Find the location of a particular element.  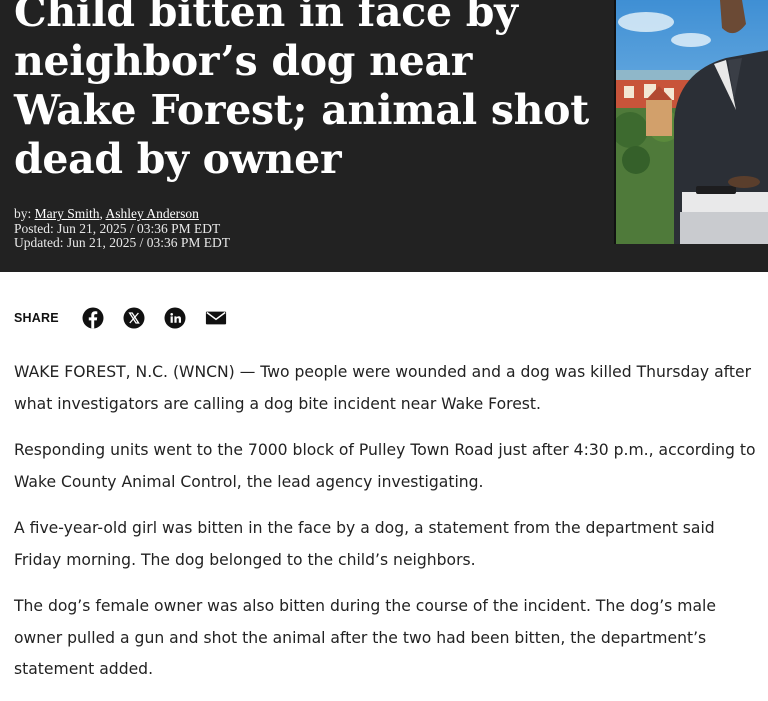

byline-prefix: by: is located at coordinates (23, 213).